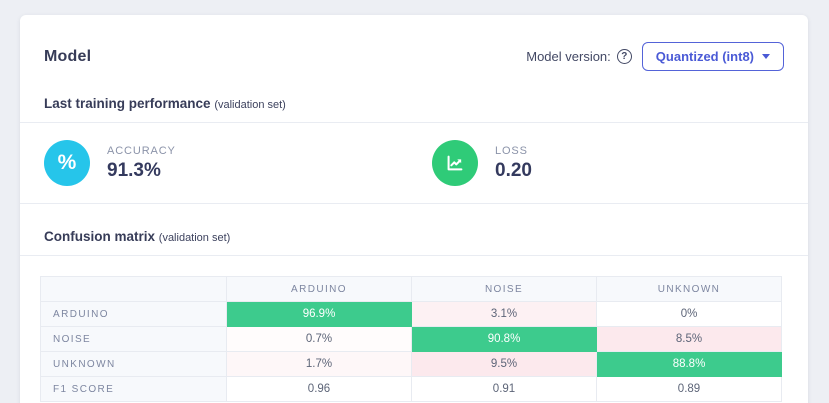 The height and width of the screenshot is (403, 829). Describe the element at coordinates (766, 56) in the screenshot. I see `chevron-down-icon` at that location.